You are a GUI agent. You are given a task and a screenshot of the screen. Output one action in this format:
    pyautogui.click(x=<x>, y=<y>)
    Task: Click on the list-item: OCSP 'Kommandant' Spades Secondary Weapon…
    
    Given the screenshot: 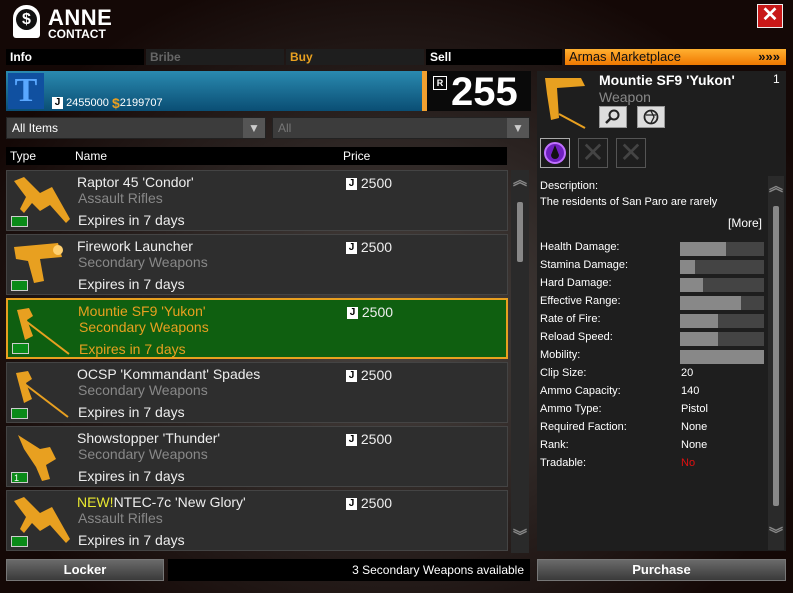 What is the action you would take?
    pyautogui.click(x=257, y=392)
    